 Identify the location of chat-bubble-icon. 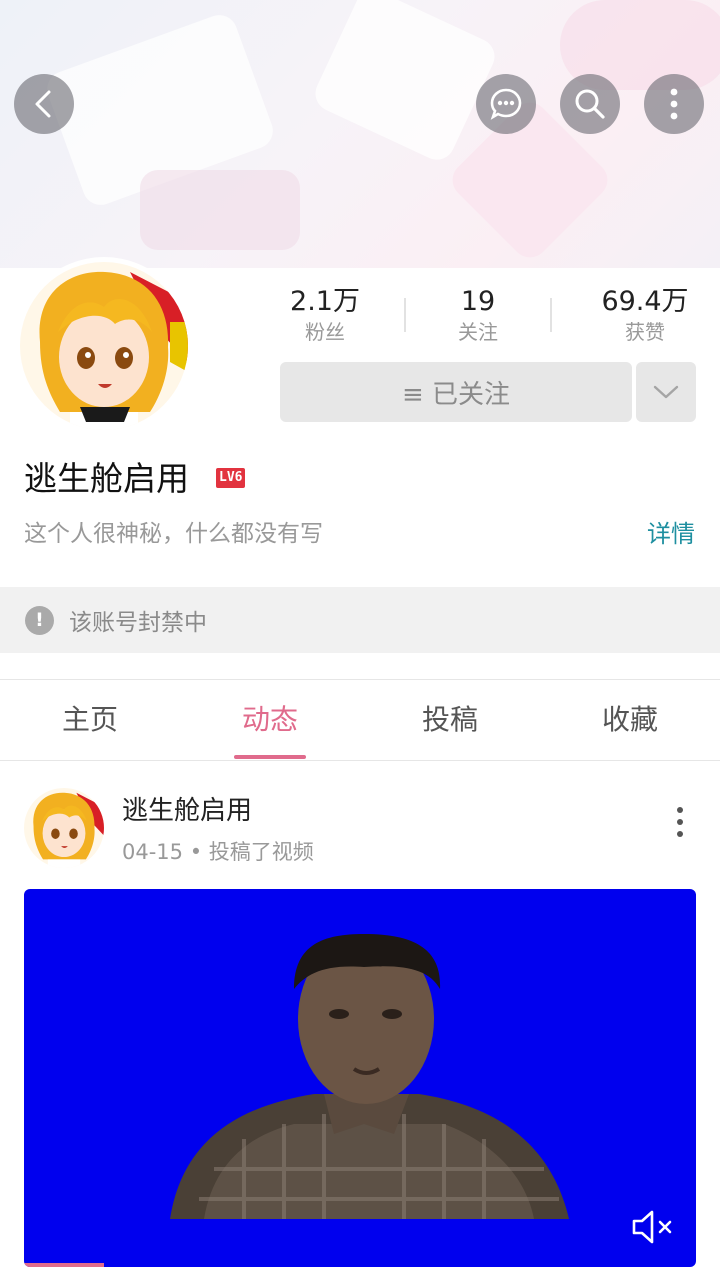
(506, 104).